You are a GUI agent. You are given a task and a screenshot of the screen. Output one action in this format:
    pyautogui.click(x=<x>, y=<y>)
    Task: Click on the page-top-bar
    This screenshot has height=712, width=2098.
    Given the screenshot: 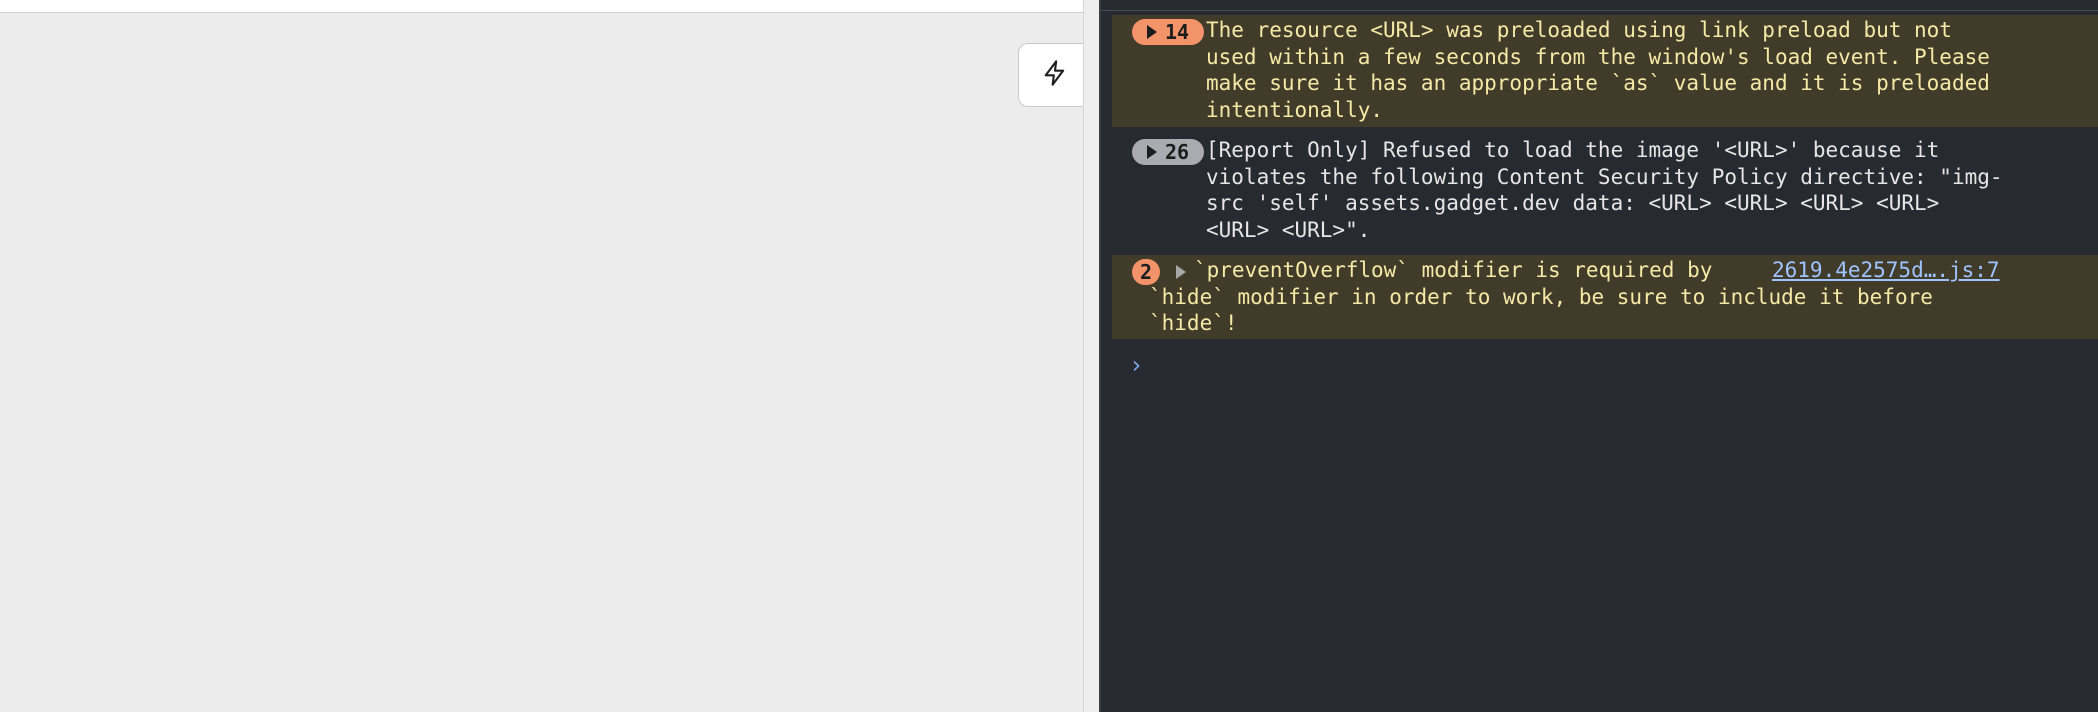 What is the action you would take?
    pyautogui.click(x=541, y=6)
    